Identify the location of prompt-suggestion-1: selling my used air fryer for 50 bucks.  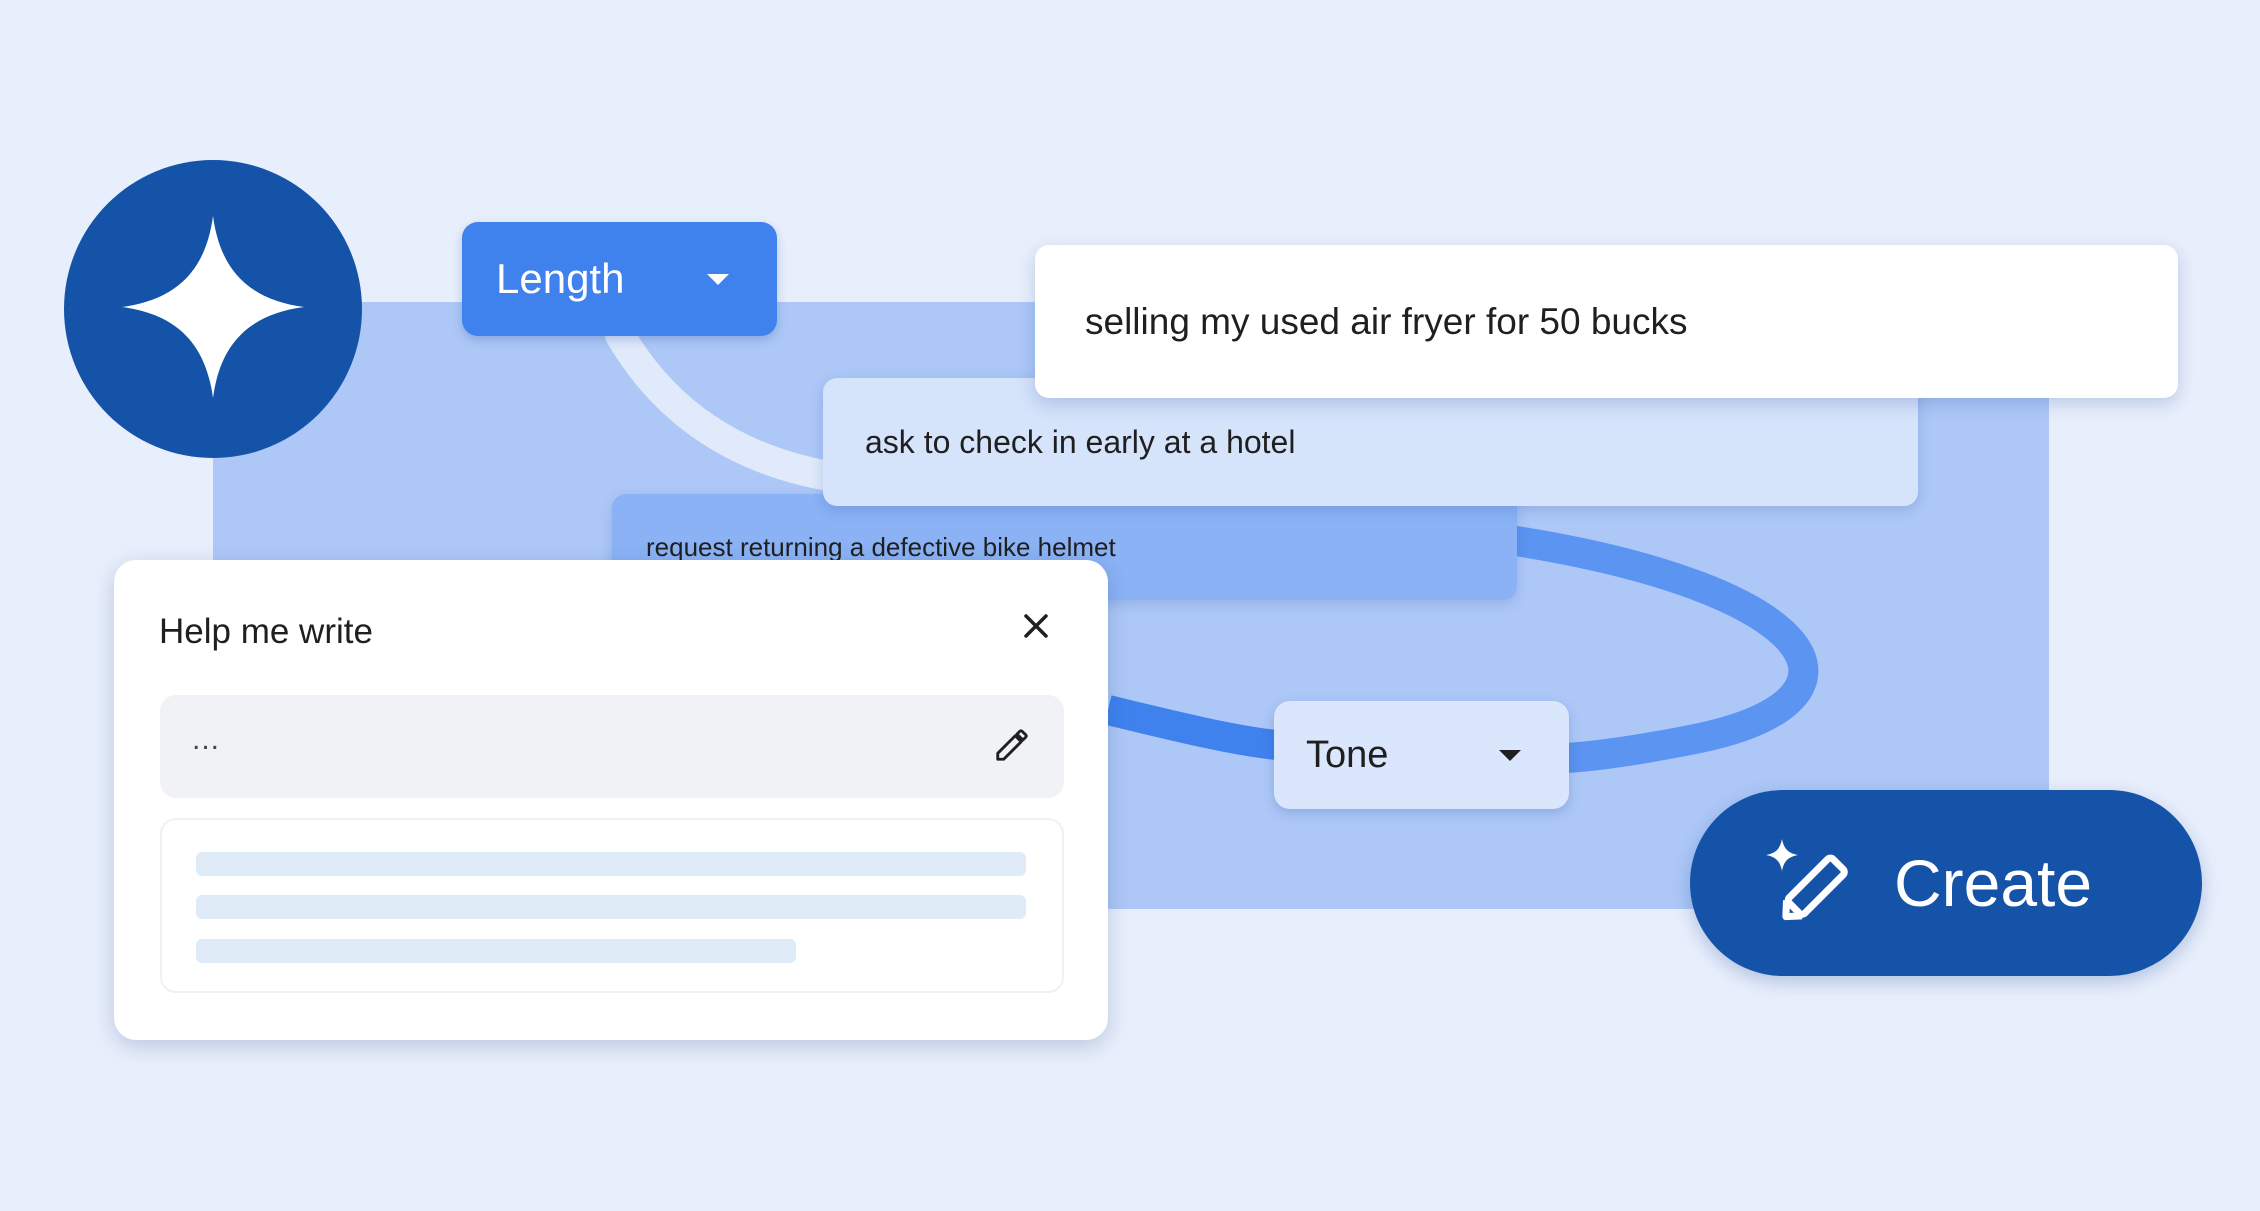
(1606, 321).